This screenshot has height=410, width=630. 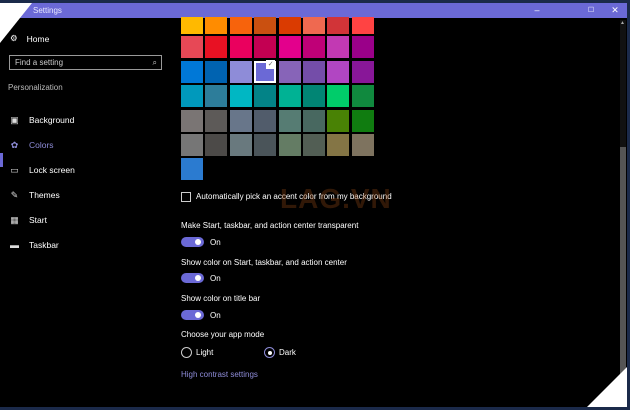 What do you see at coordinates (14, 245) in the screenshot?
I see `taskbar-icon: ▬` at bounding box center [14, 245].